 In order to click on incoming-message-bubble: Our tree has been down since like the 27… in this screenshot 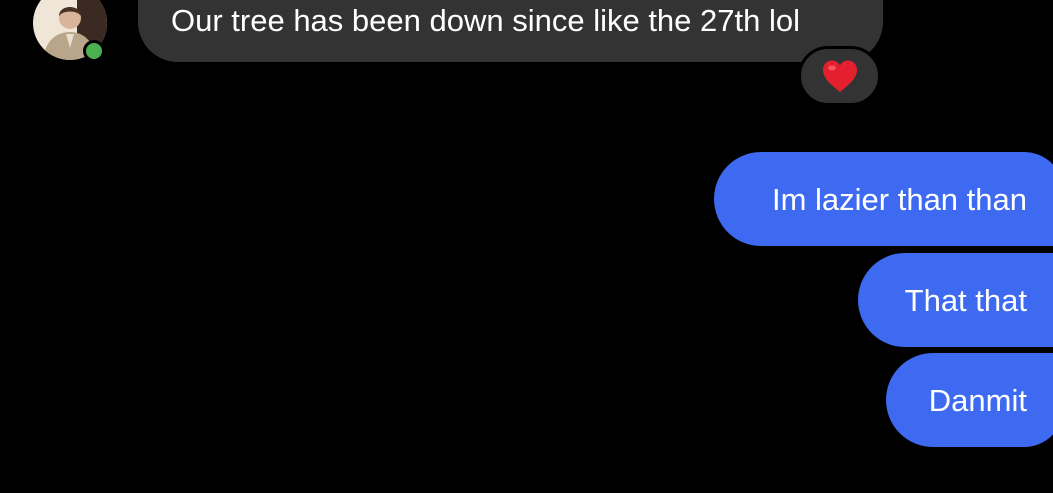, I will do `click(510, 31)`.